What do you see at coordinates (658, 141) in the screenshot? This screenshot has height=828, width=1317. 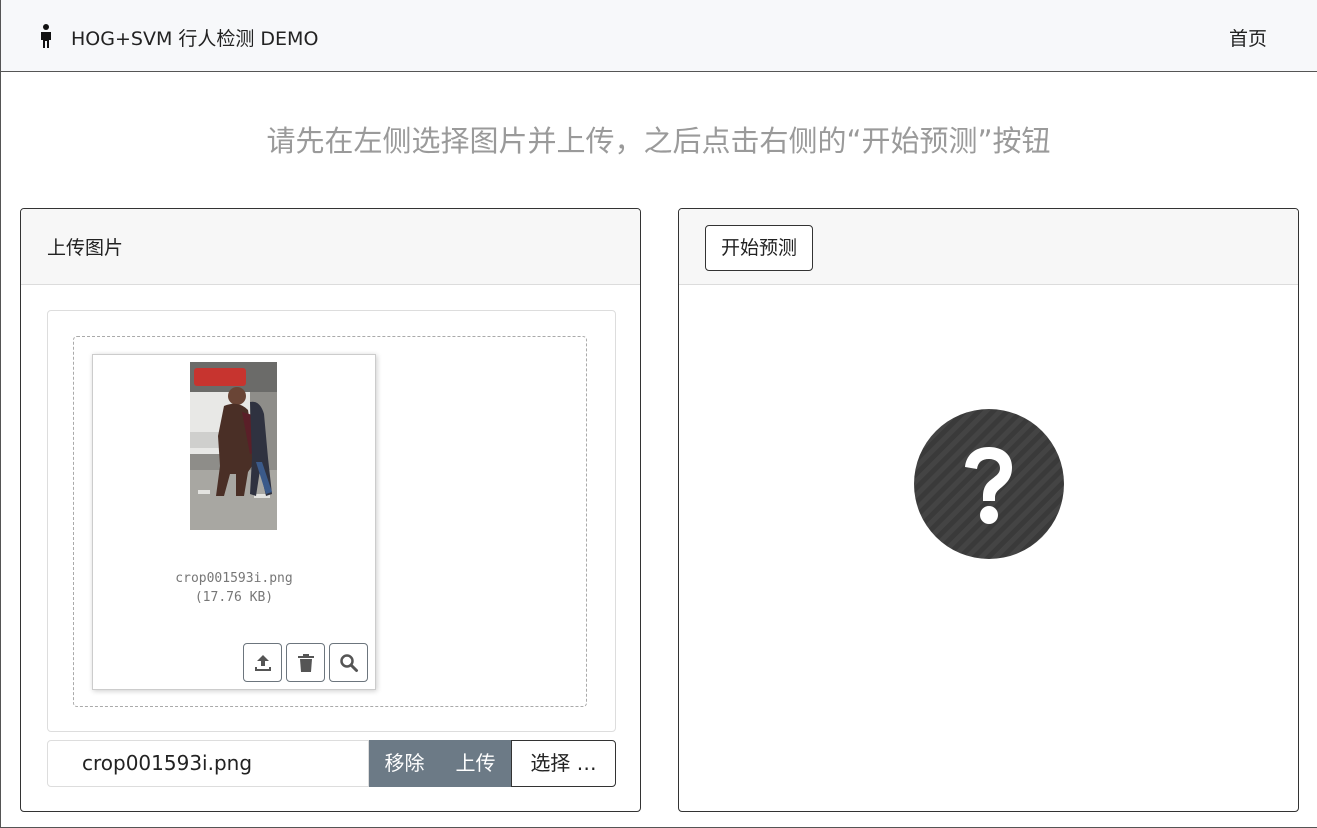 I see `instruction-text: 请先在左侧选择图片并上传，之后点击右侧的“开始预测”按钮` at bounding box center [658, 141].